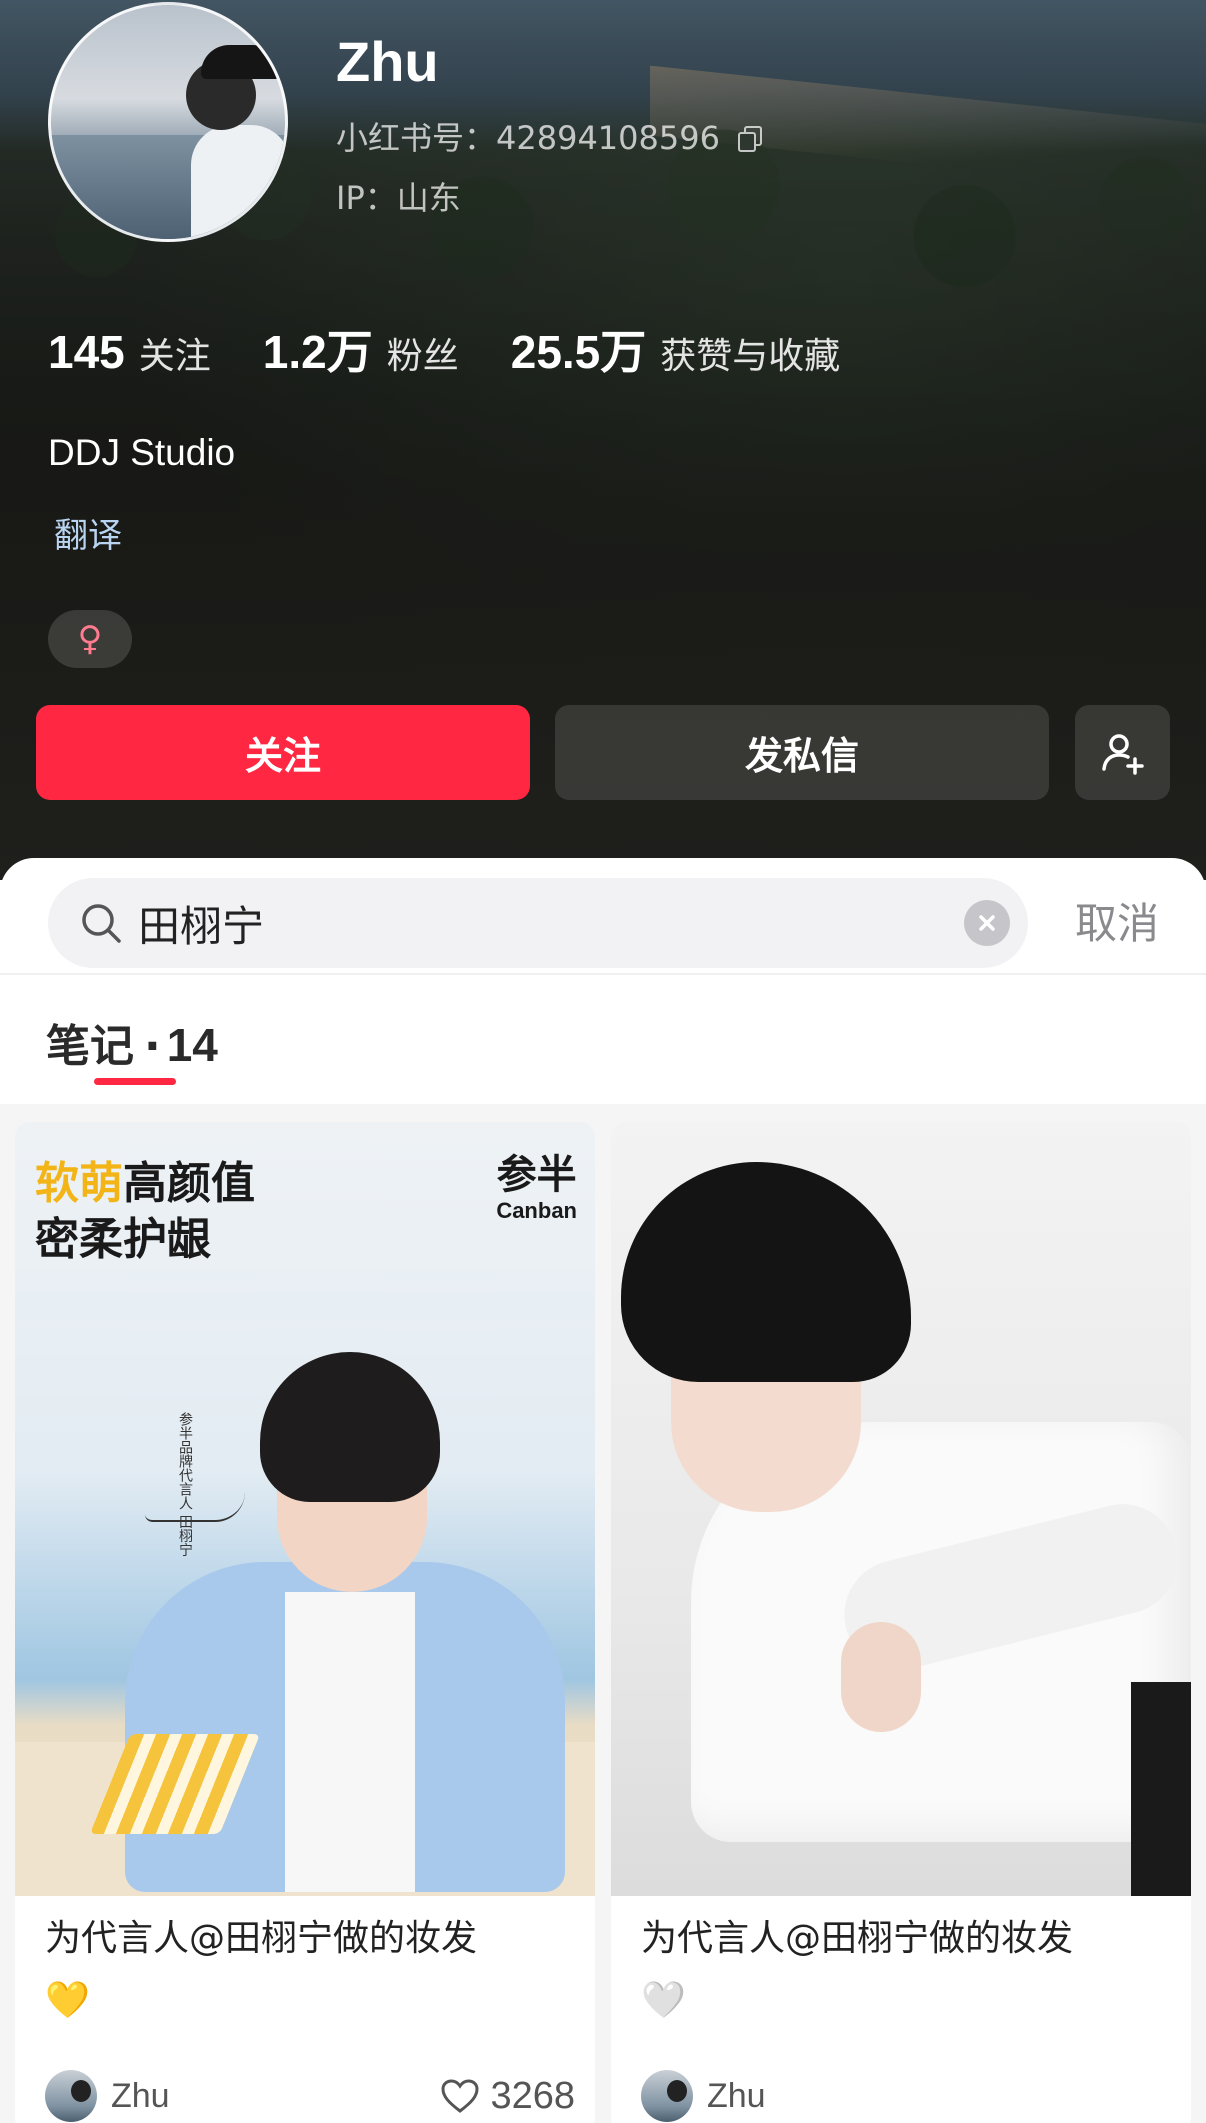  Describe the element at coordinates (578, 352) in the screenshot. I see `stat-number: 25.5万` at that location.